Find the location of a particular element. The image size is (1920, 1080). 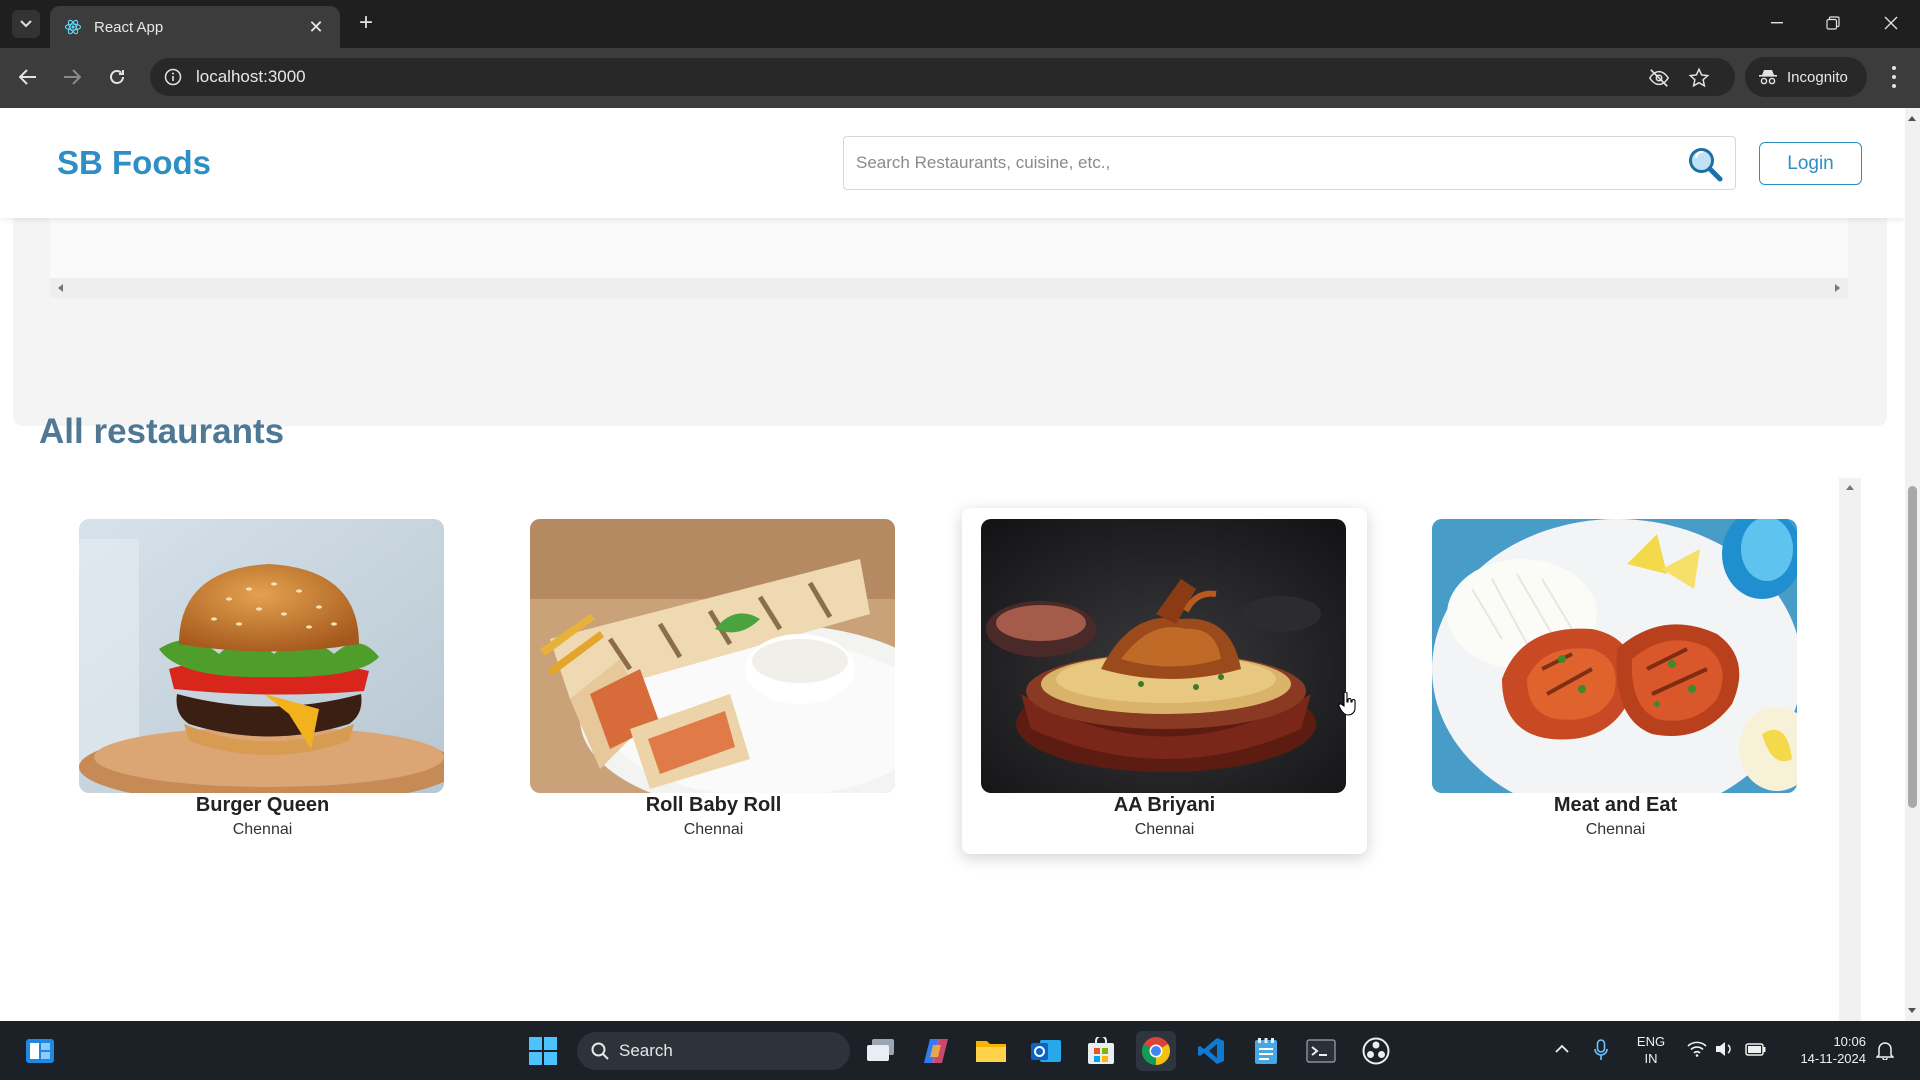

restaurant-card: AA Briyani Chennai is located at coordinates (1164, 681).